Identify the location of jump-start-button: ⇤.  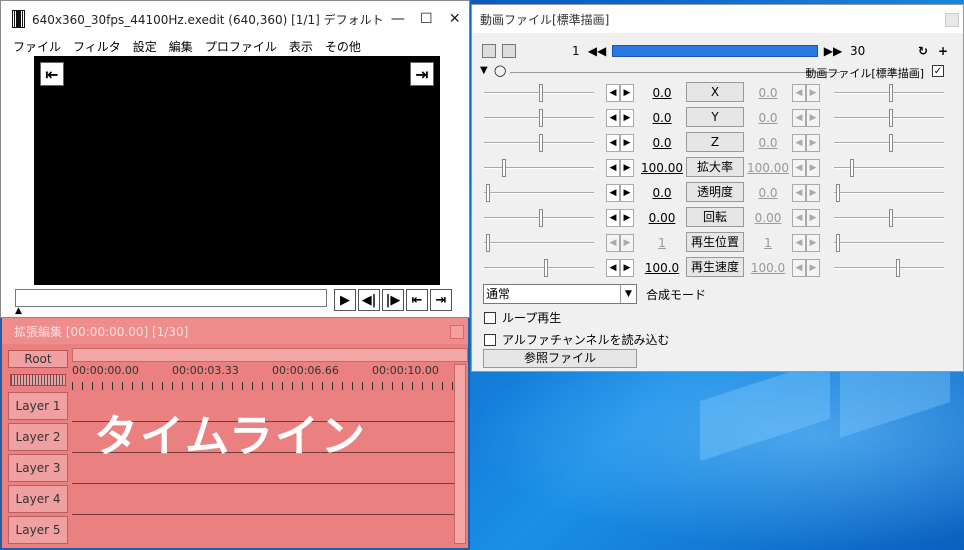
(417, 300).